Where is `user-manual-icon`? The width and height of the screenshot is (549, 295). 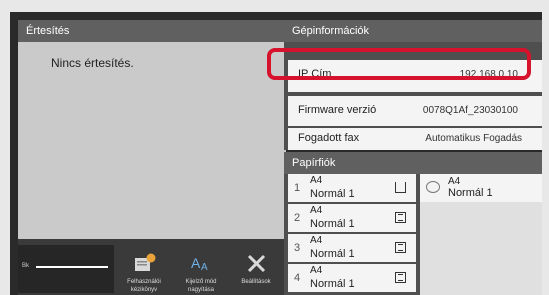
user-manual-icon is located at coordinates (145, 262).